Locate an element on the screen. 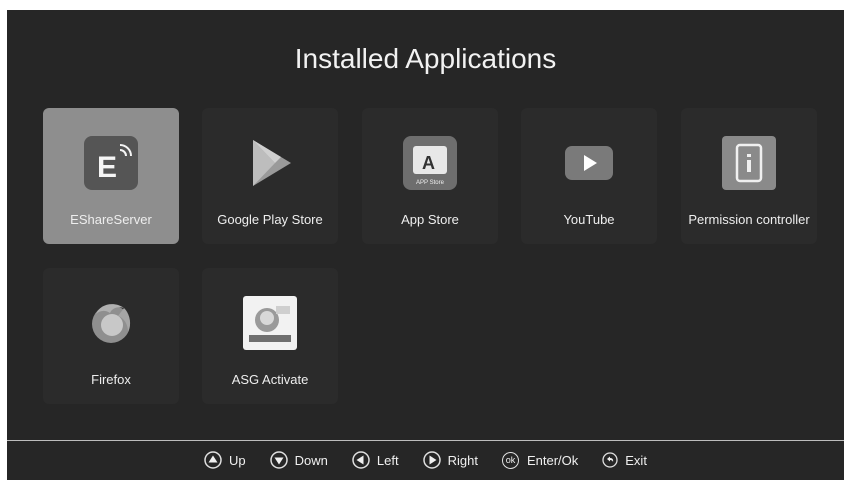 The height and width of the screenshot is (480, 850). up-icon is located at coordinates (213, 460).